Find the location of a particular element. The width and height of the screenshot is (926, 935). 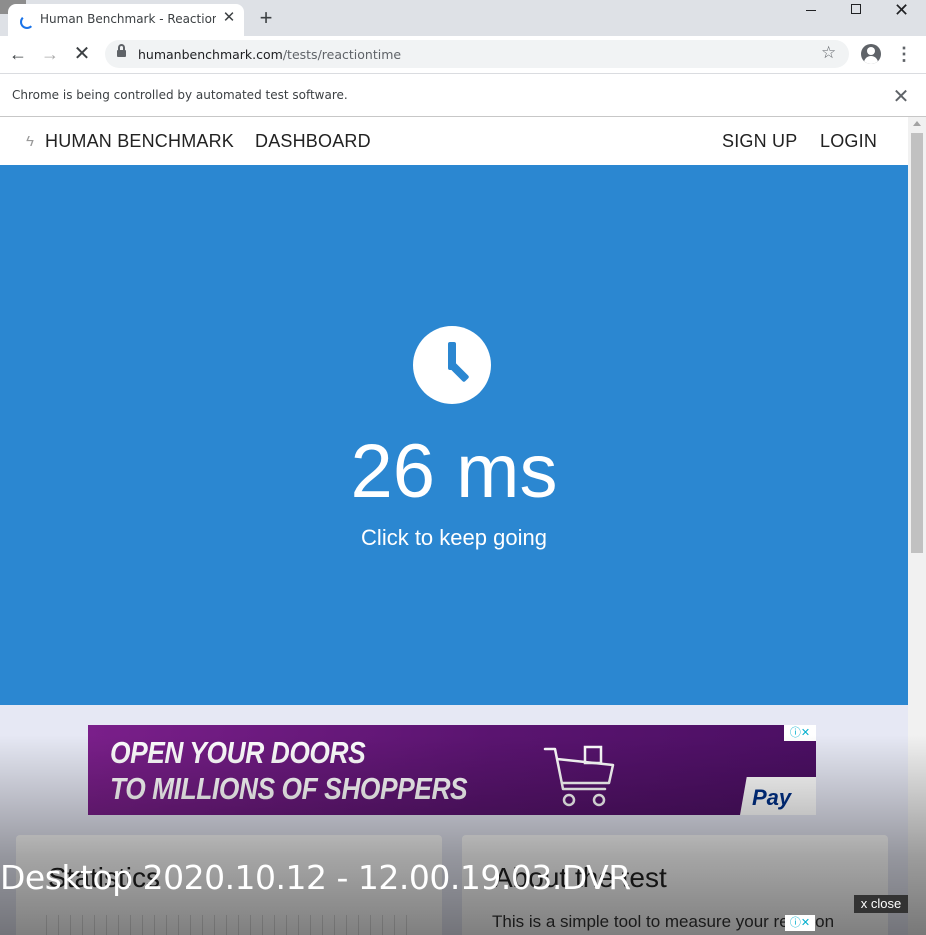

browser-tab: Human Benchmark - Reaction Time Test ✕ is located at coordinates (126, 20).